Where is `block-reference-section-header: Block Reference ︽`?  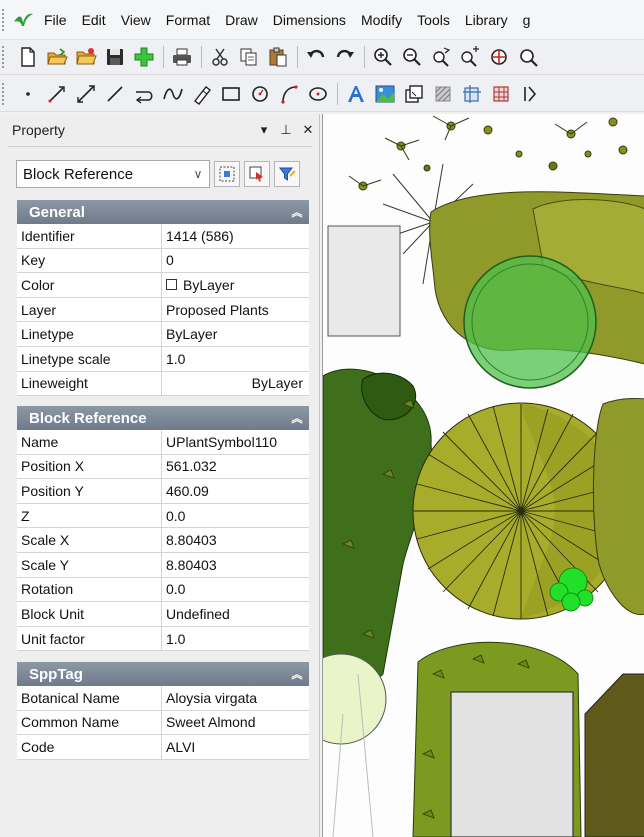 block-reference-section-header: Block Reference ︽ is located at coordinates (163, 418).